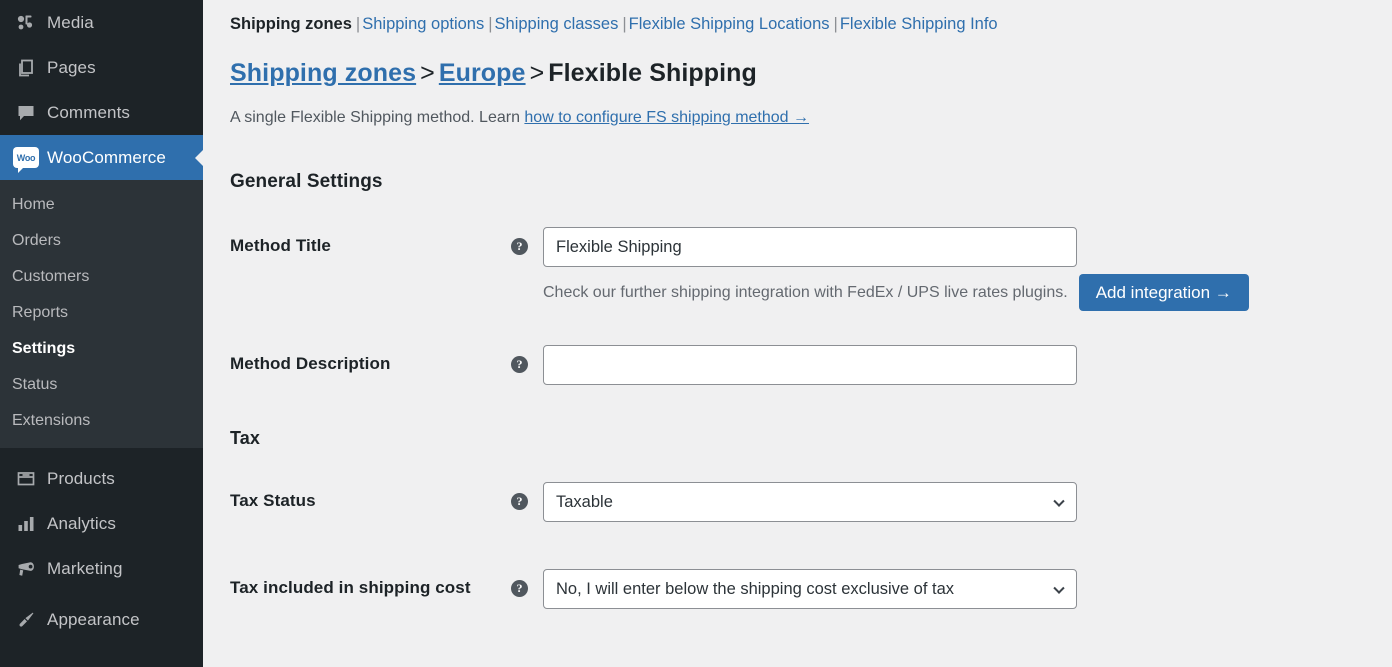 Image resolution: width=1392 pixels, height=667 pixels. I want to click on form-row-method-description: Method Description ?, so click(811, 364).